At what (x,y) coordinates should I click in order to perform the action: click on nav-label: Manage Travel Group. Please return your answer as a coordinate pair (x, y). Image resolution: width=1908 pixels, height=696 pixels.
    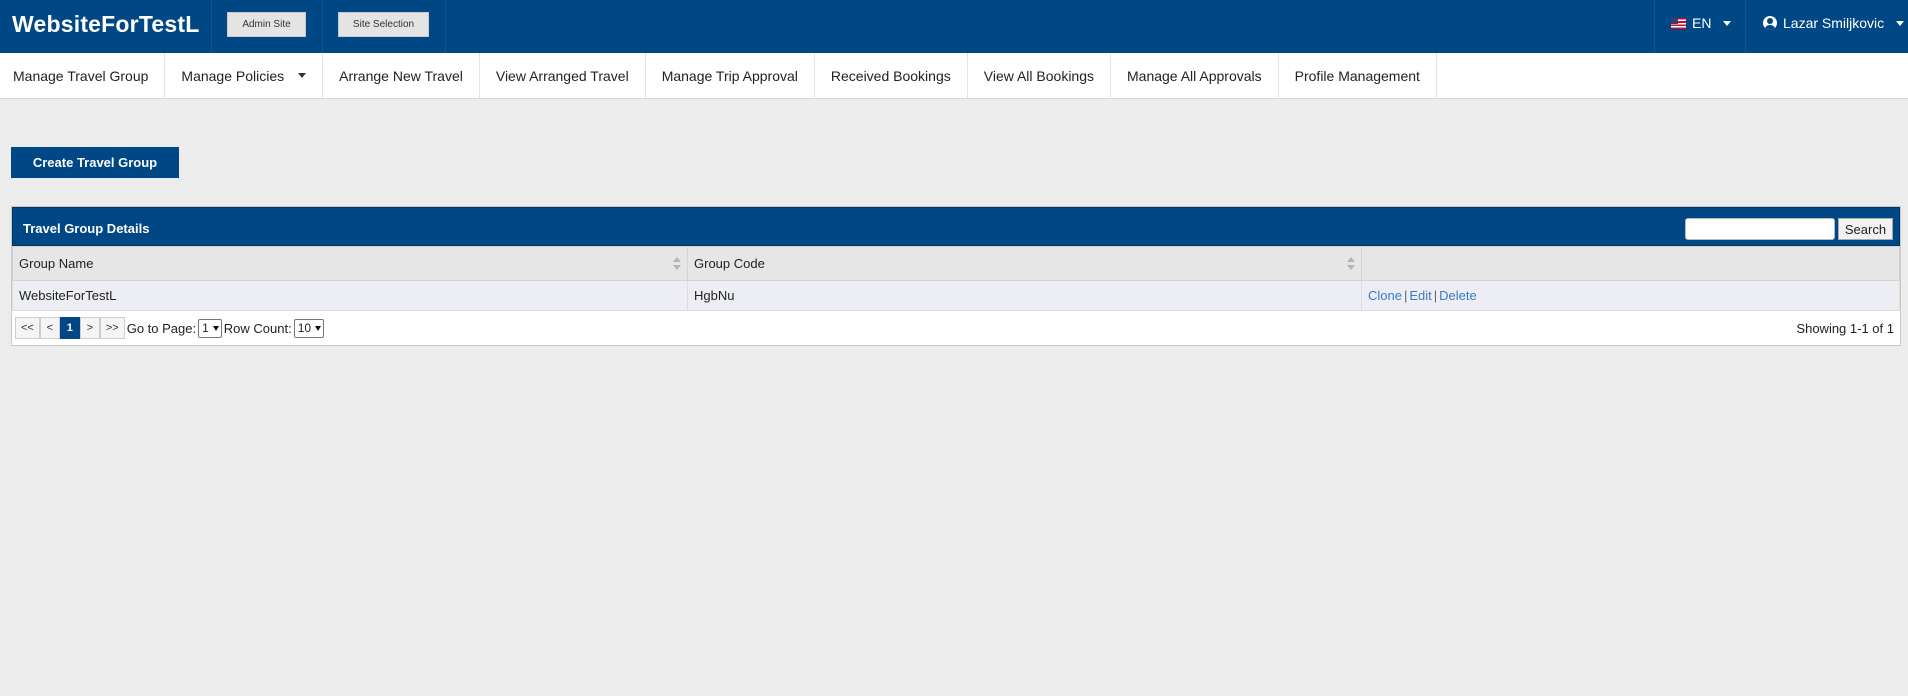
    Looking at the image, I should click on (81, 75).